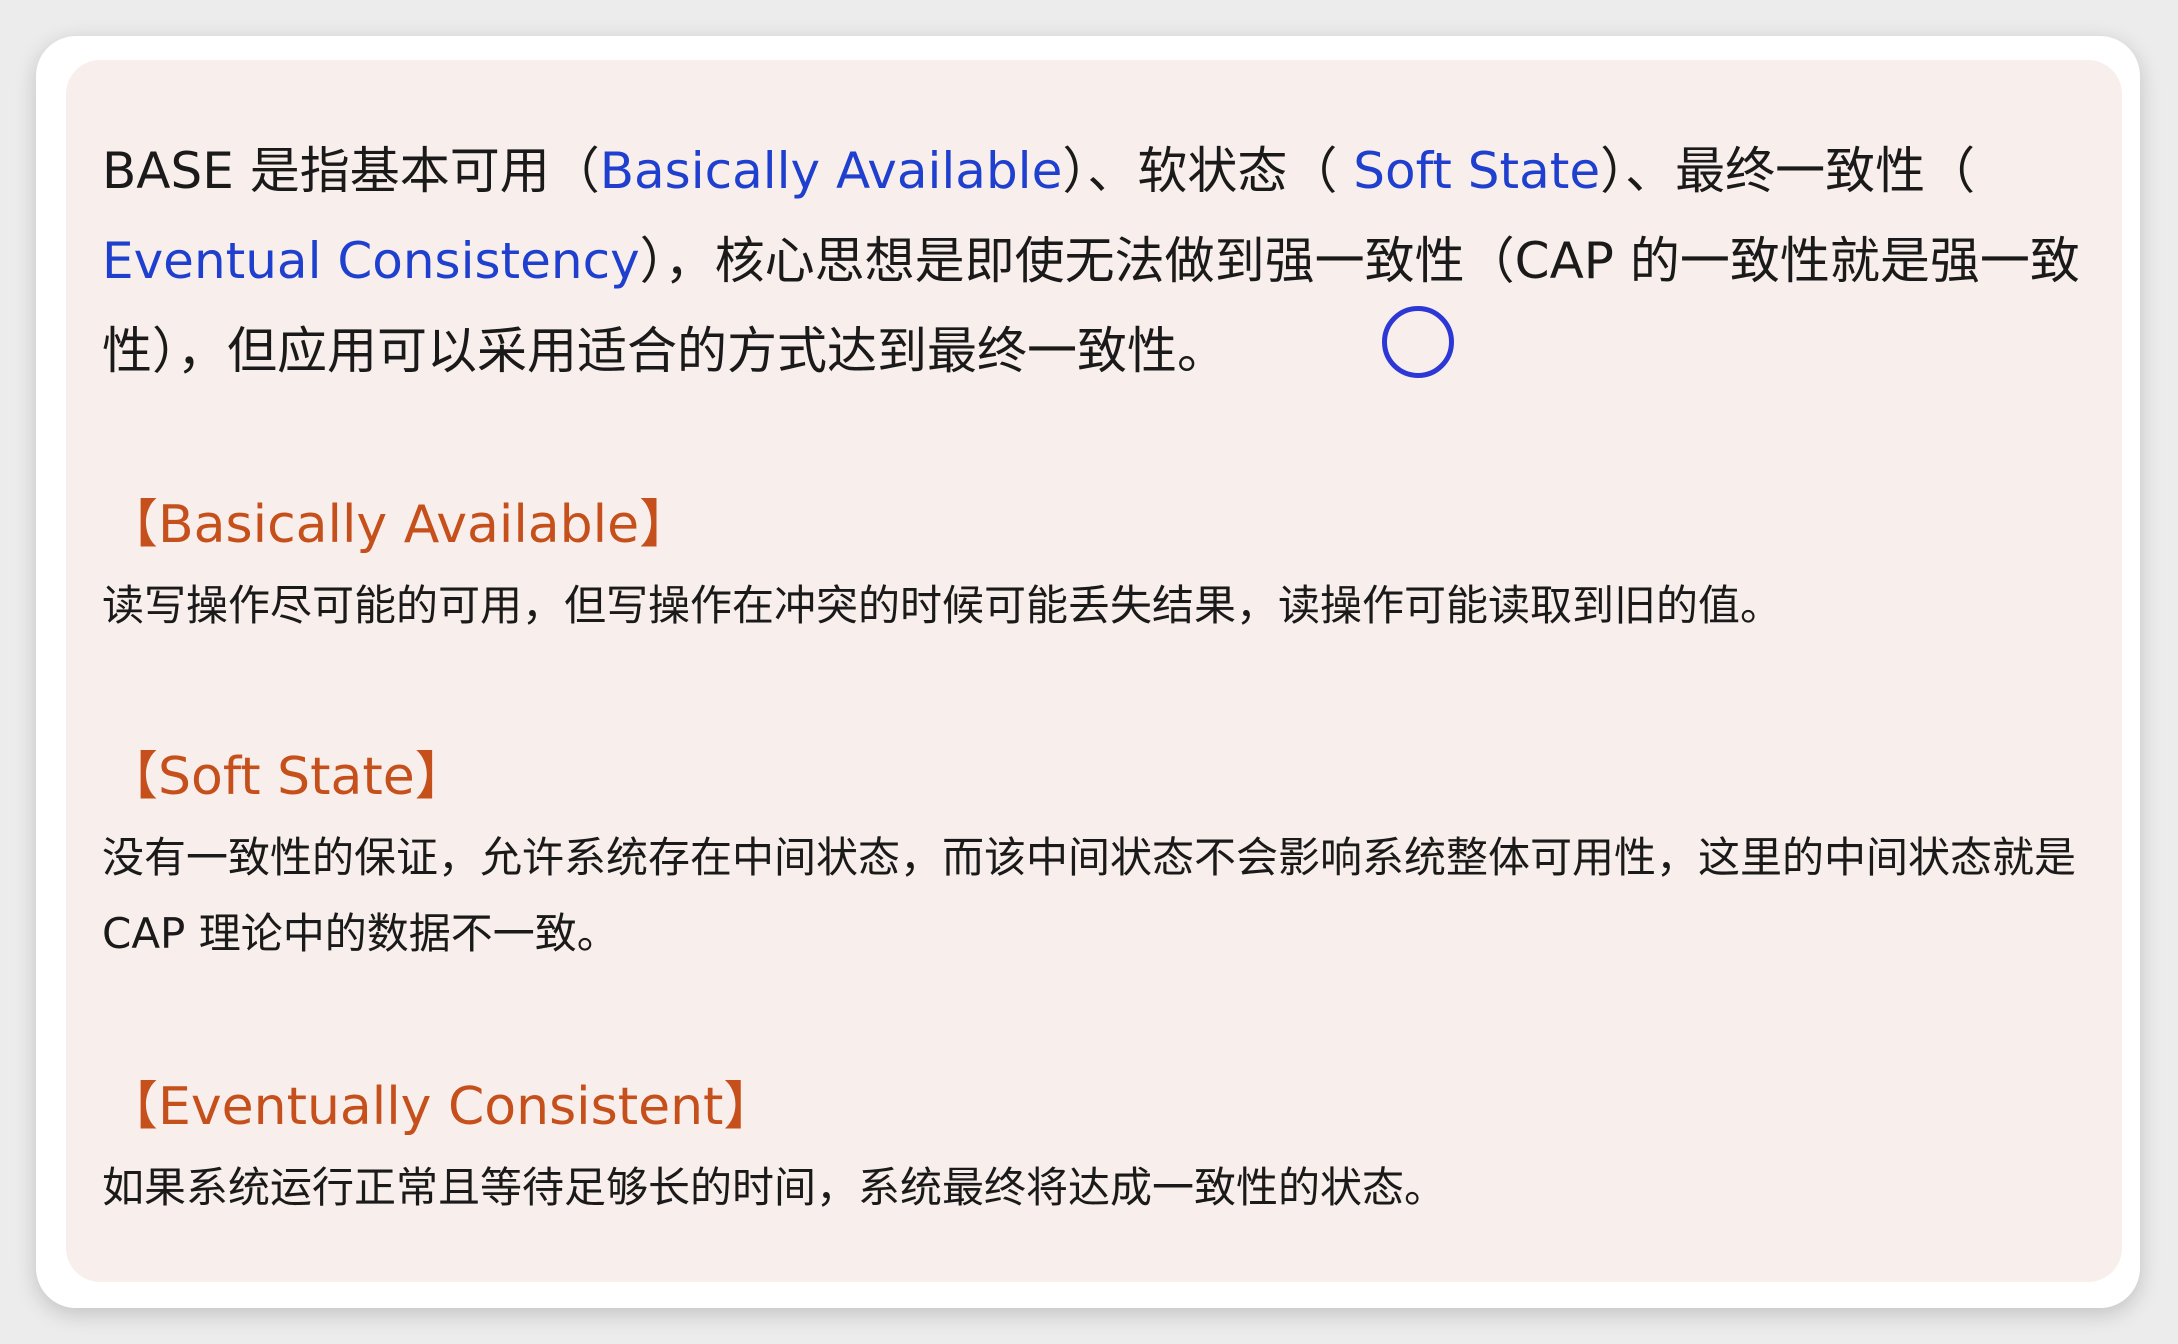  What do you see at coordinates (441, 1107) in the screenshot?
I see `heading-eventually-consistent: 【Eventually Consistent】` at bounding box center [441, 1107].